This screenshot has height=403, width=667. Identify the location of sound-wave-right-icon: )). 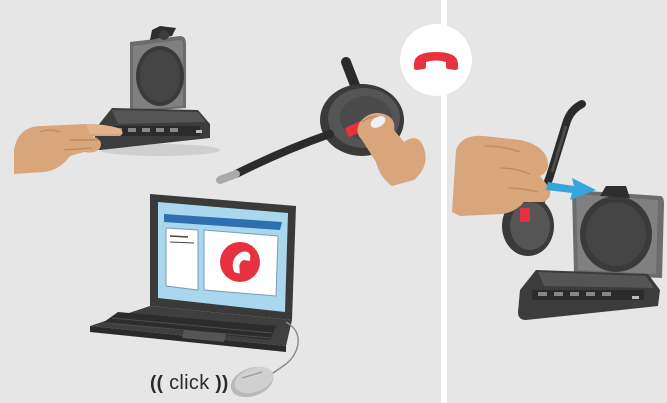
(222, 383).